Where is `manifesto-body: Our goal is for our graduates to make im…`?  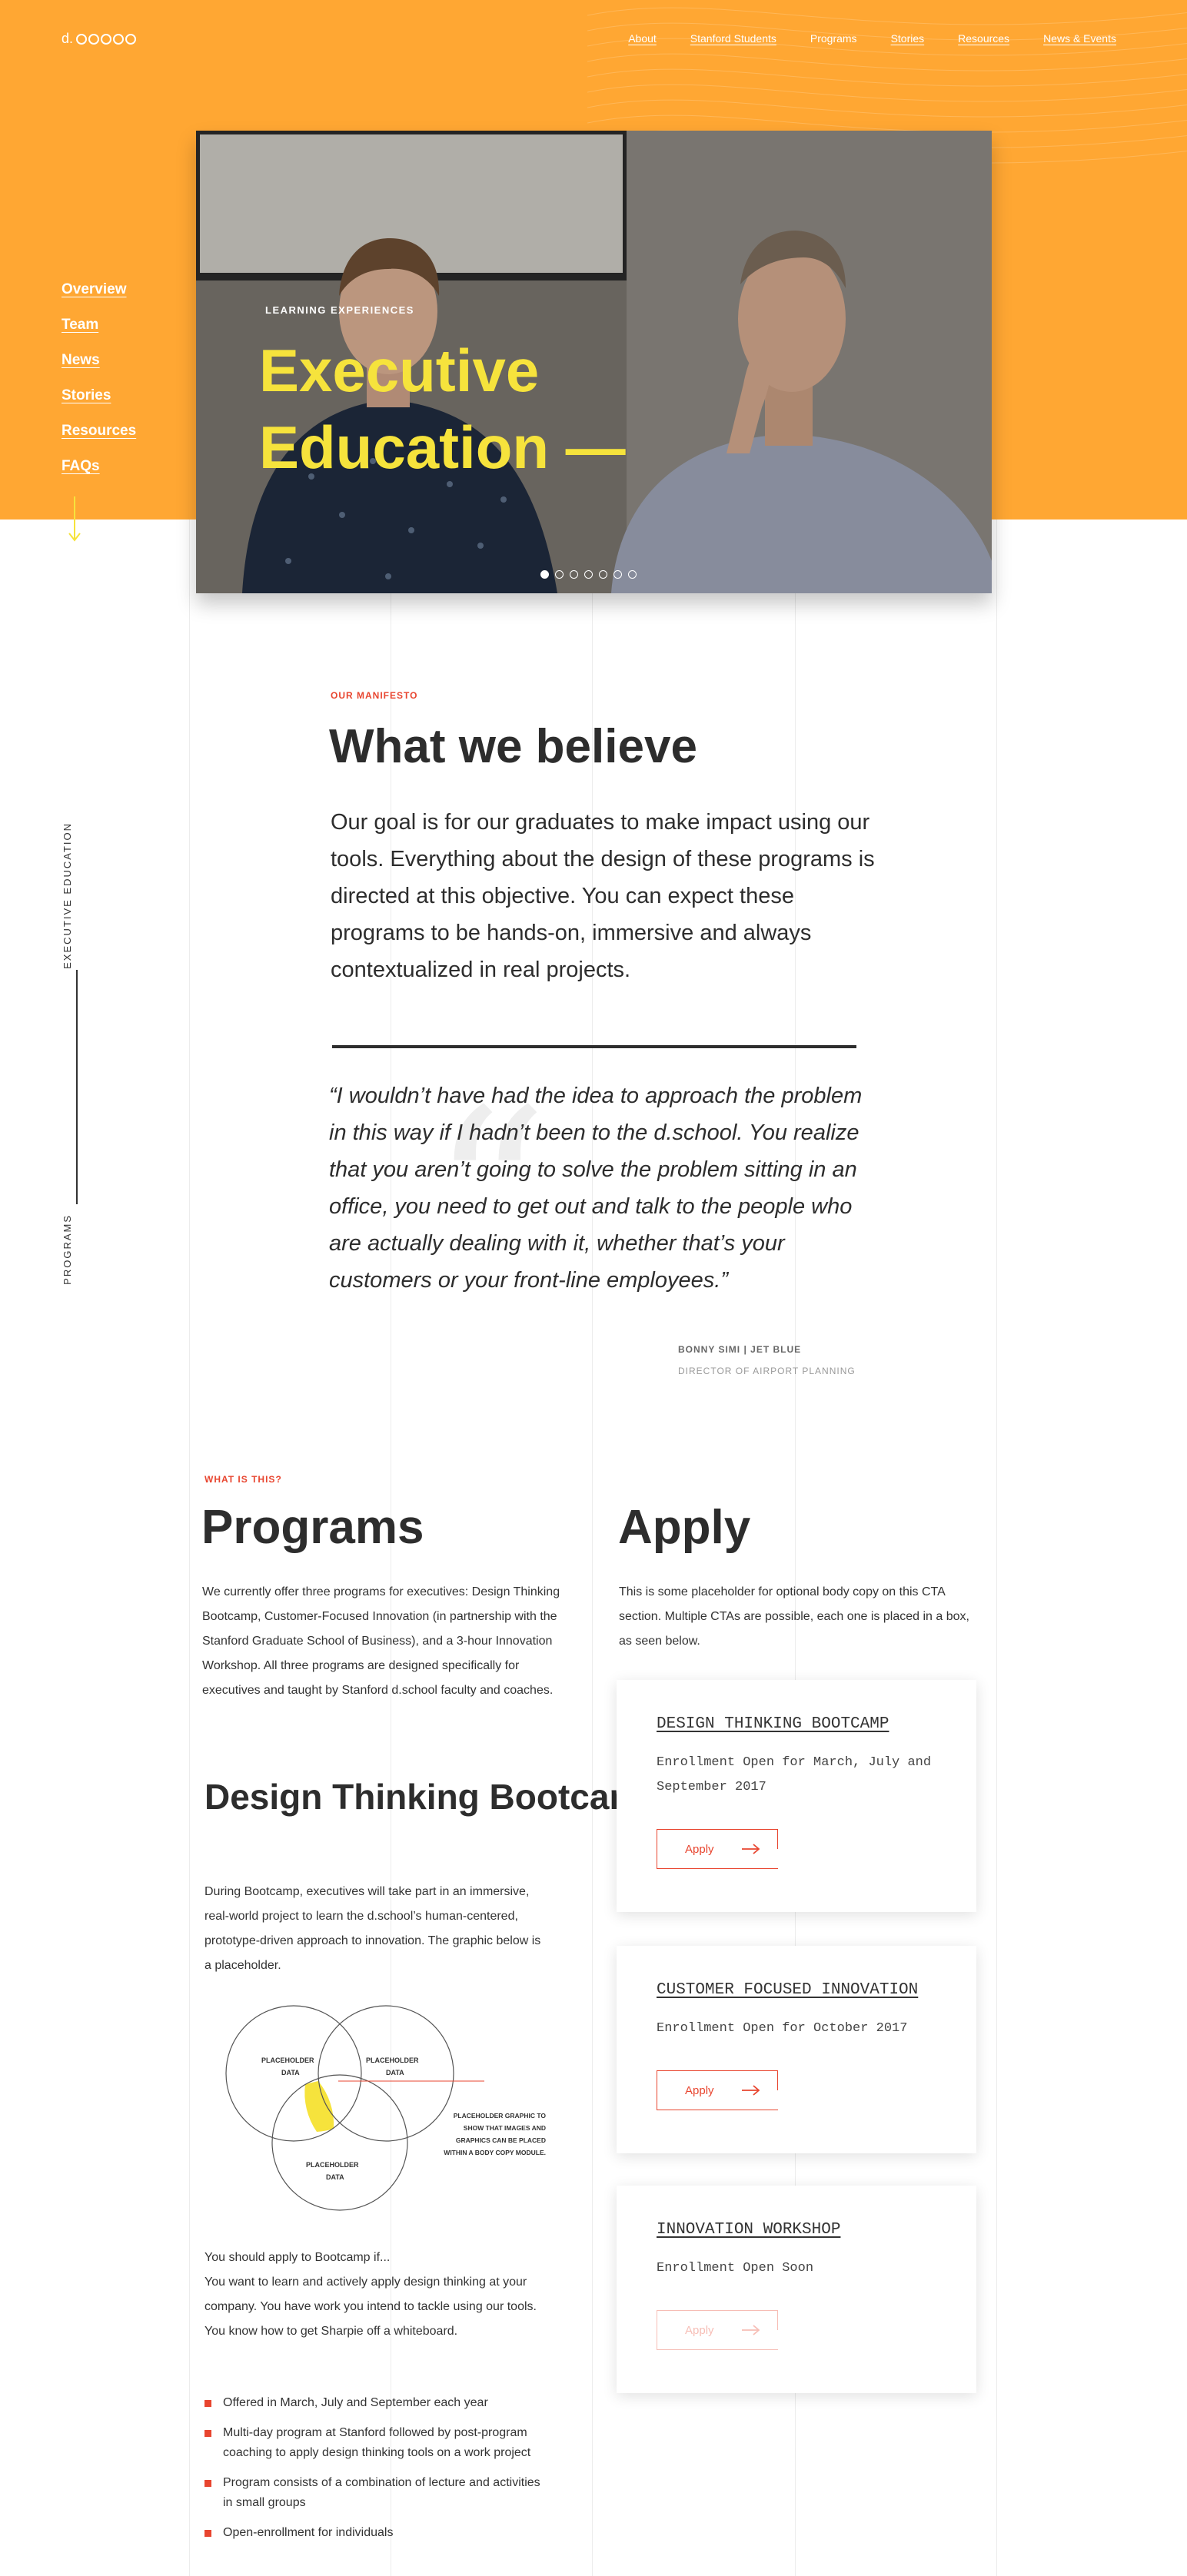
manifesto-body: Our goal is for our graduates to make im… is located at coordinates (603, 896).